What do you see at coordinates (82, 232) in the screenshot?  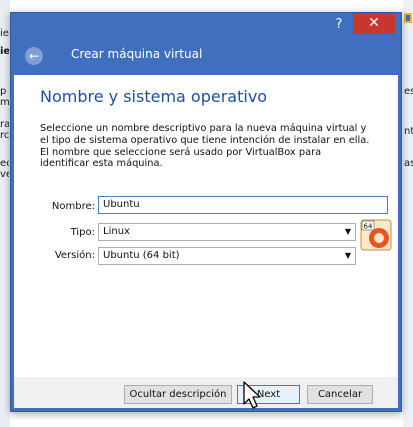 I see `type-label: Tipo:` at bounding box center [82, 232].